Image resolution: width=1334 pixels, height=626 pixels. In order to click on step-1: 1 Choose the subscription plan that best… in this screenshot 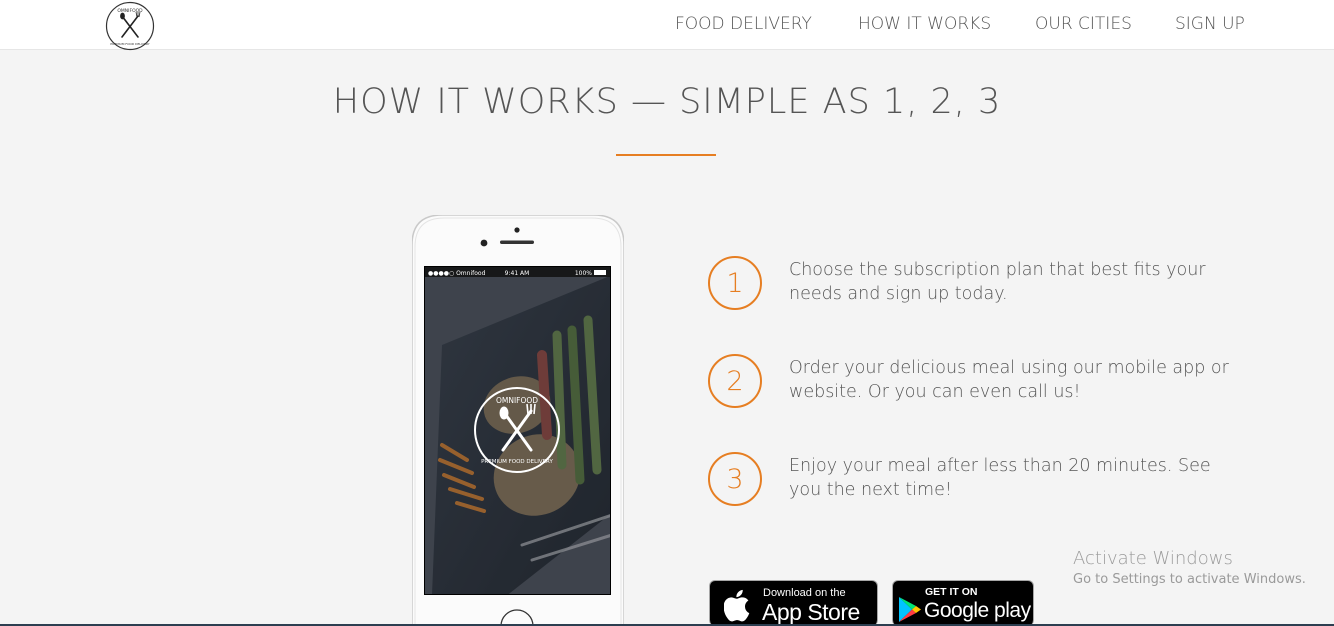, I will do `click(968, 286)`.